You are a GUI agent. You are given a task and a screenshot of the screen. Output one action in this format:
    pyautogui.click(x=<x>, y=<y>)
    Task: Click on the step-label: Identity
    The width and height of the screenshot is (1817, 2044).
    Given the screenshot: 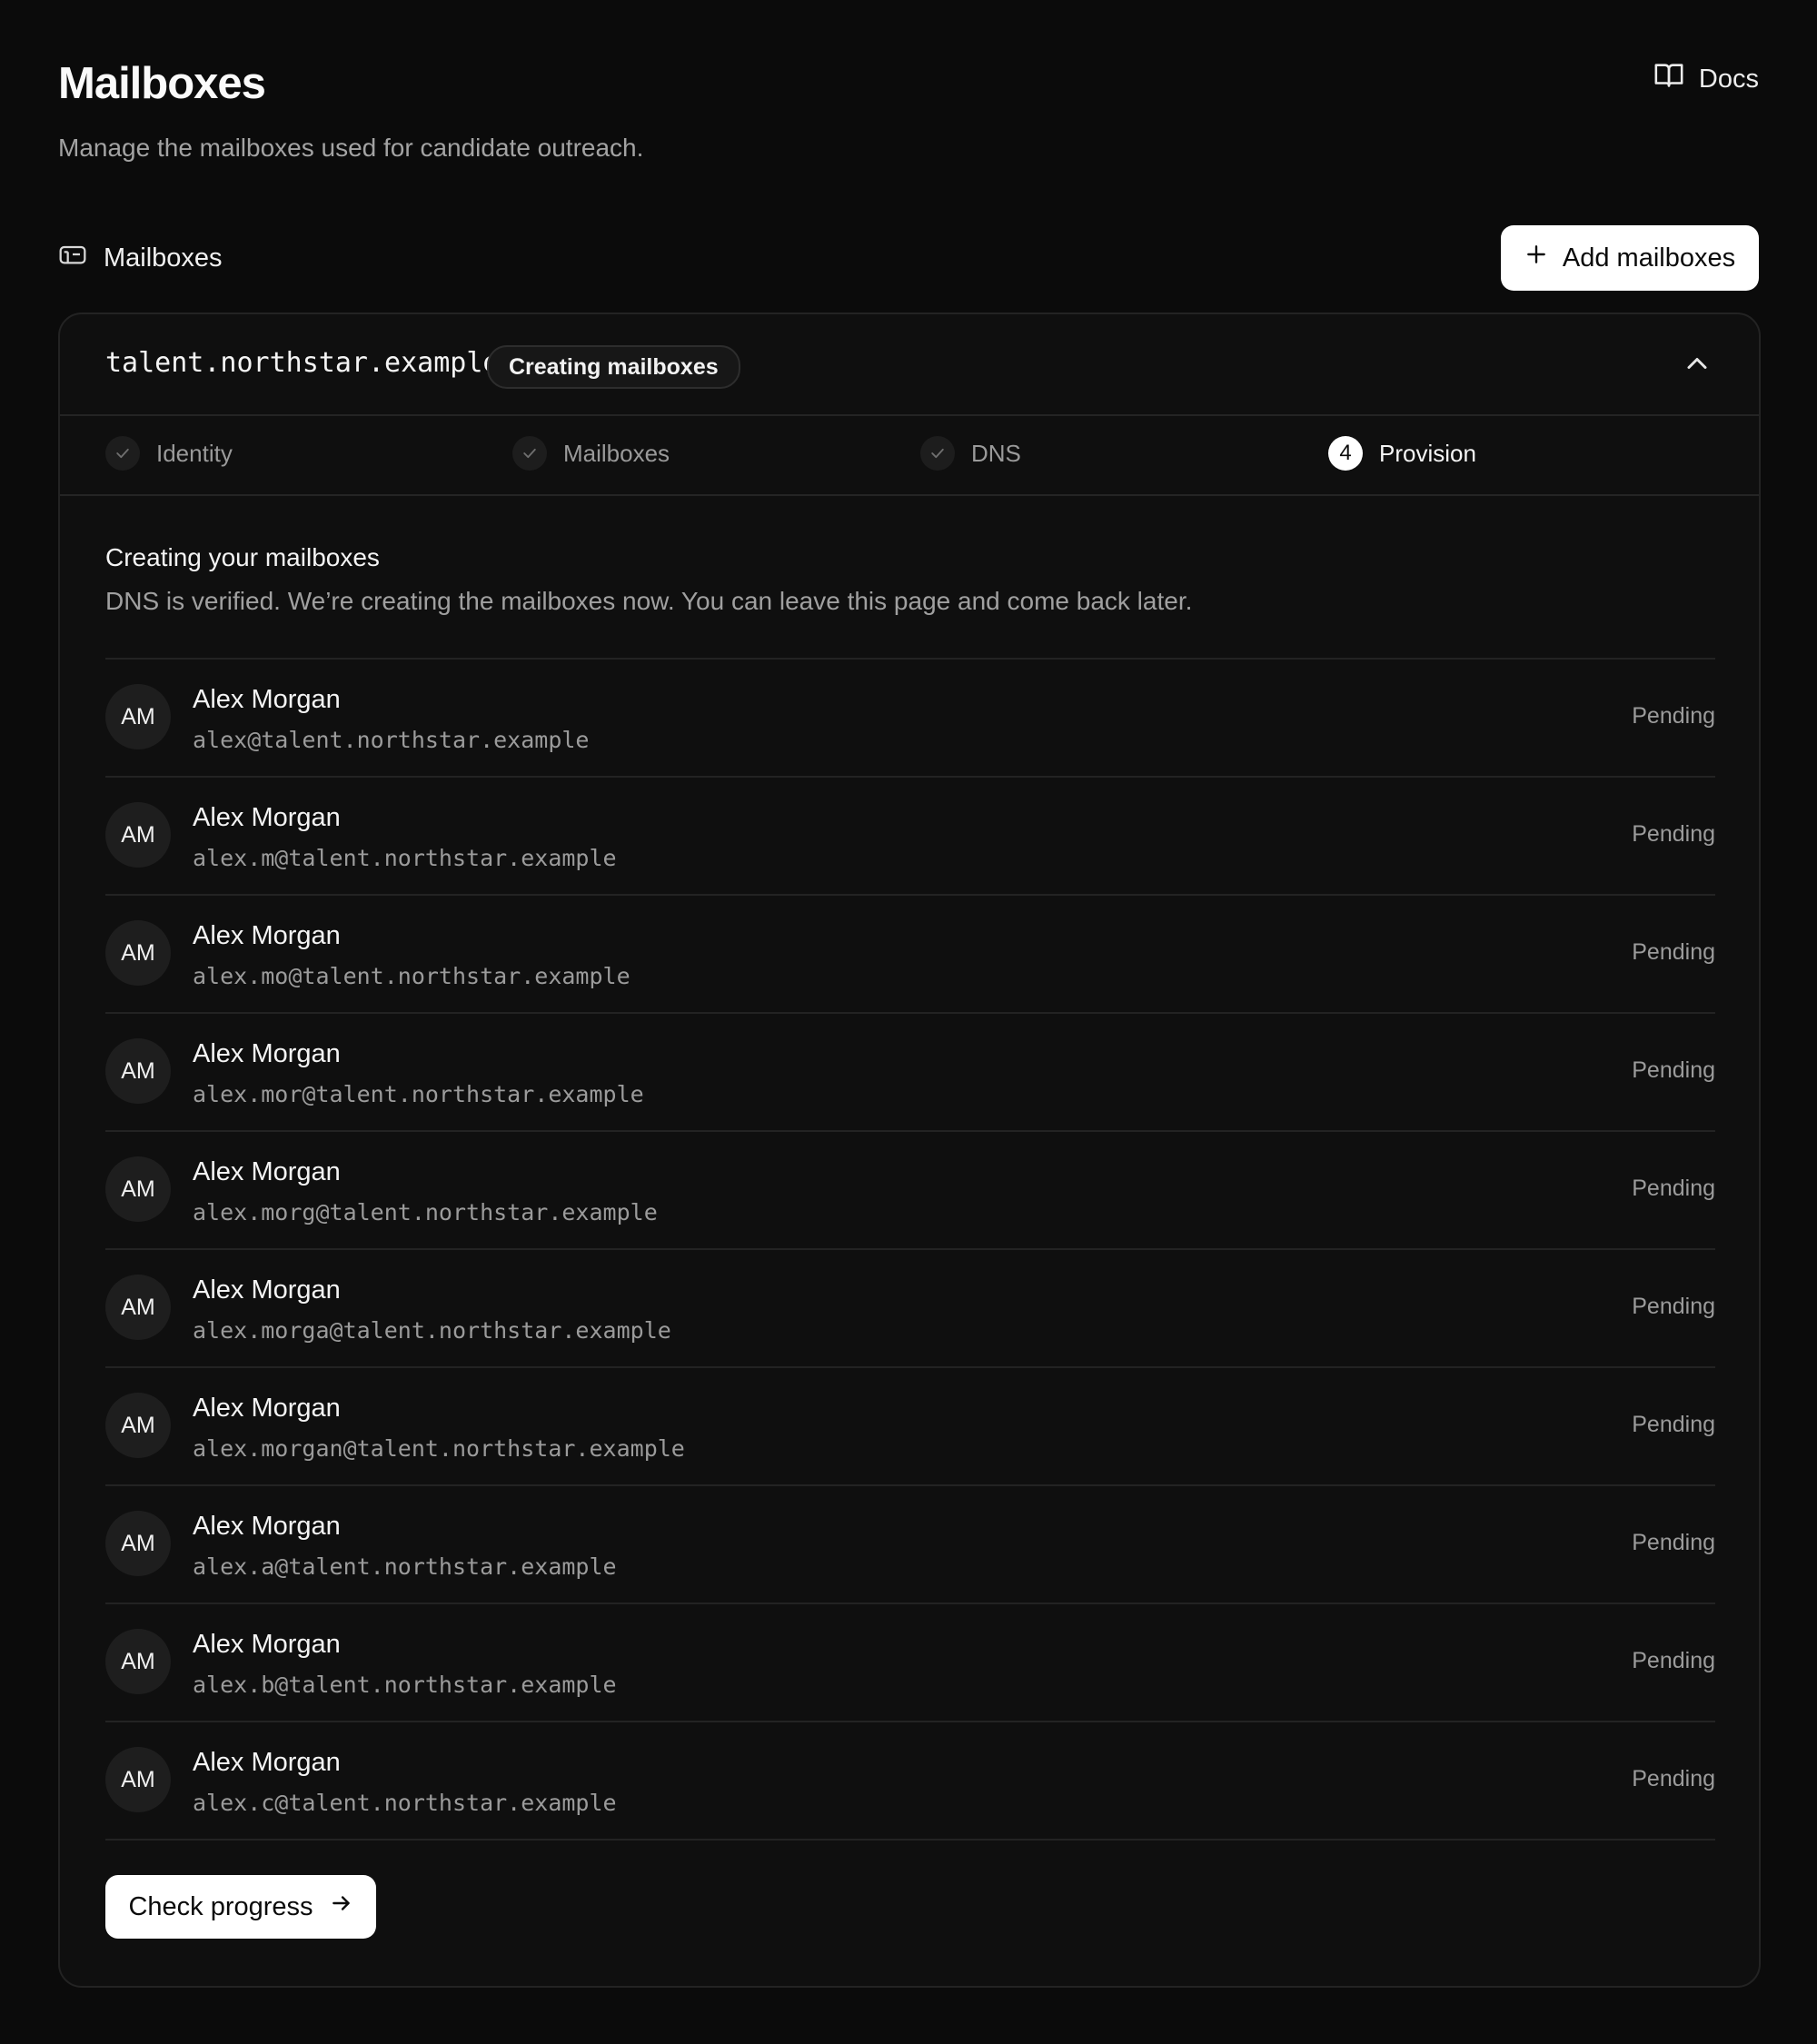 What is the action you would take?
    pyautogui.click(x=194, y=453)
    